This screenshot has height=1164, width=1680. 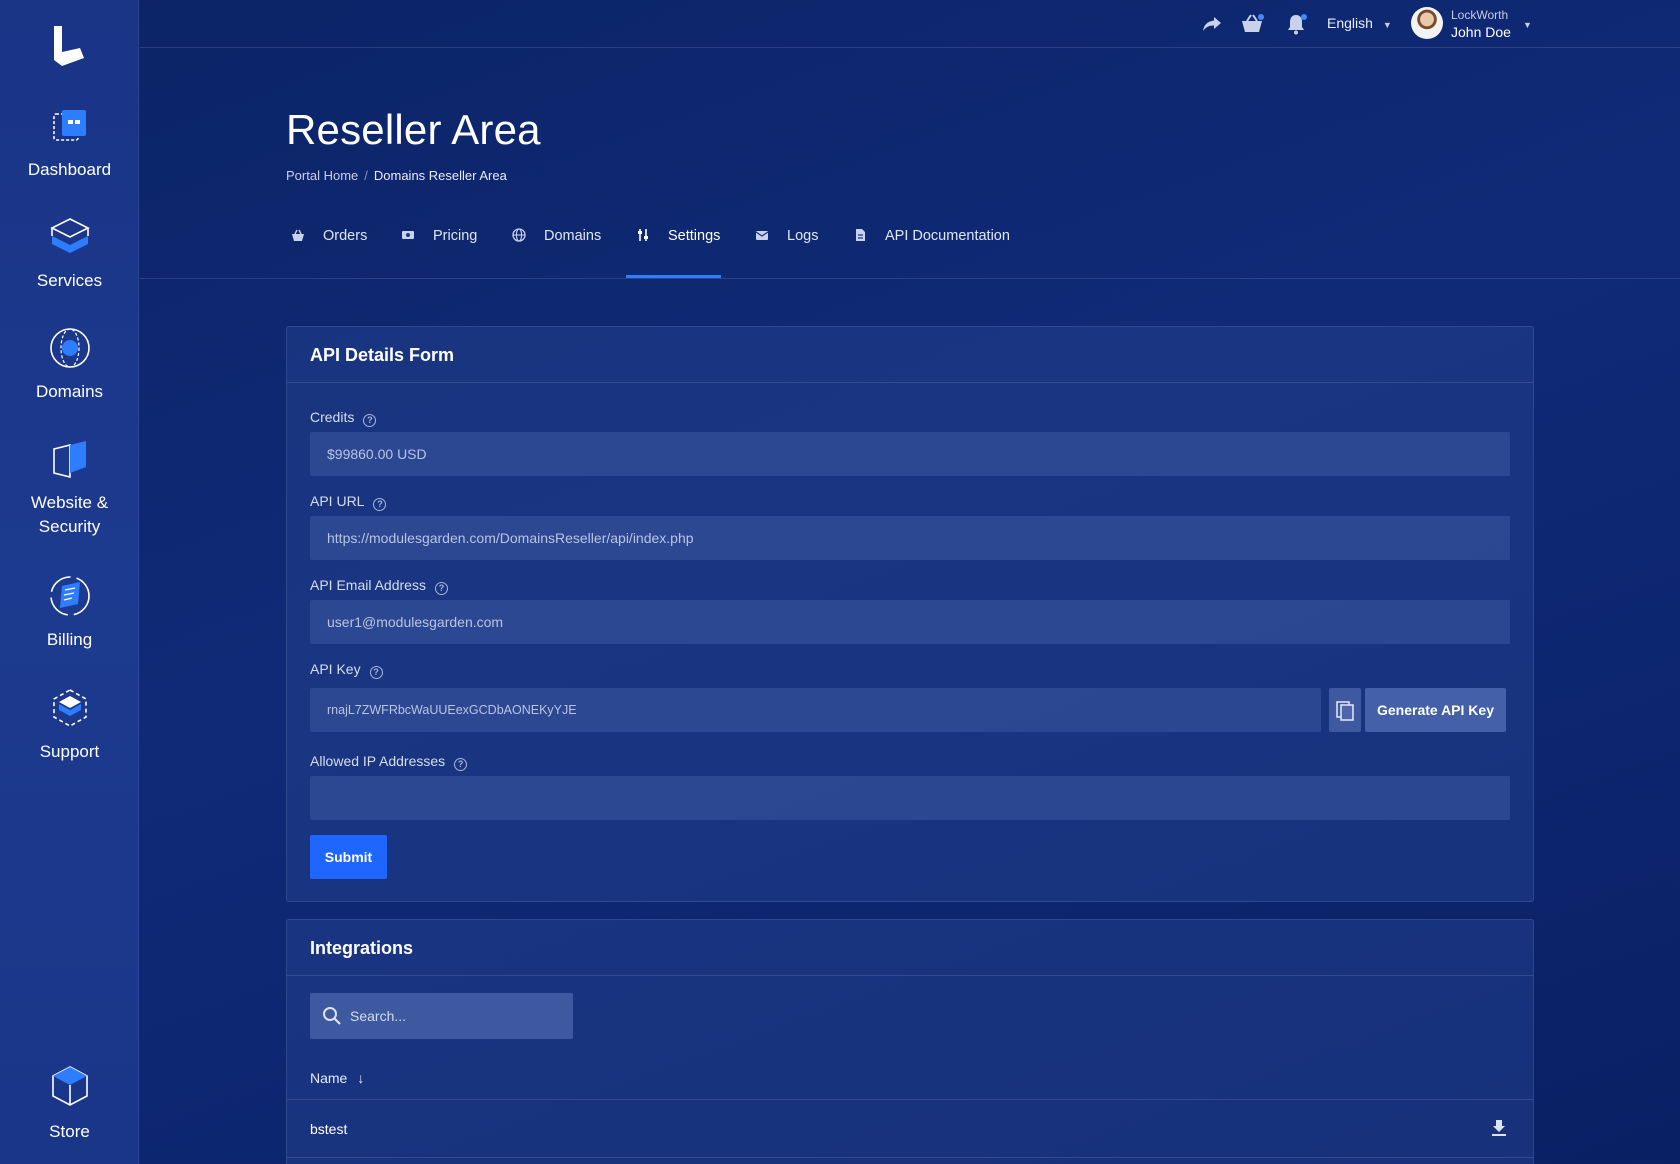 What do you see at coordinates (910, 948) in the screenshot?
I see `card-title: Integrations` at bounding box center [910, 948].